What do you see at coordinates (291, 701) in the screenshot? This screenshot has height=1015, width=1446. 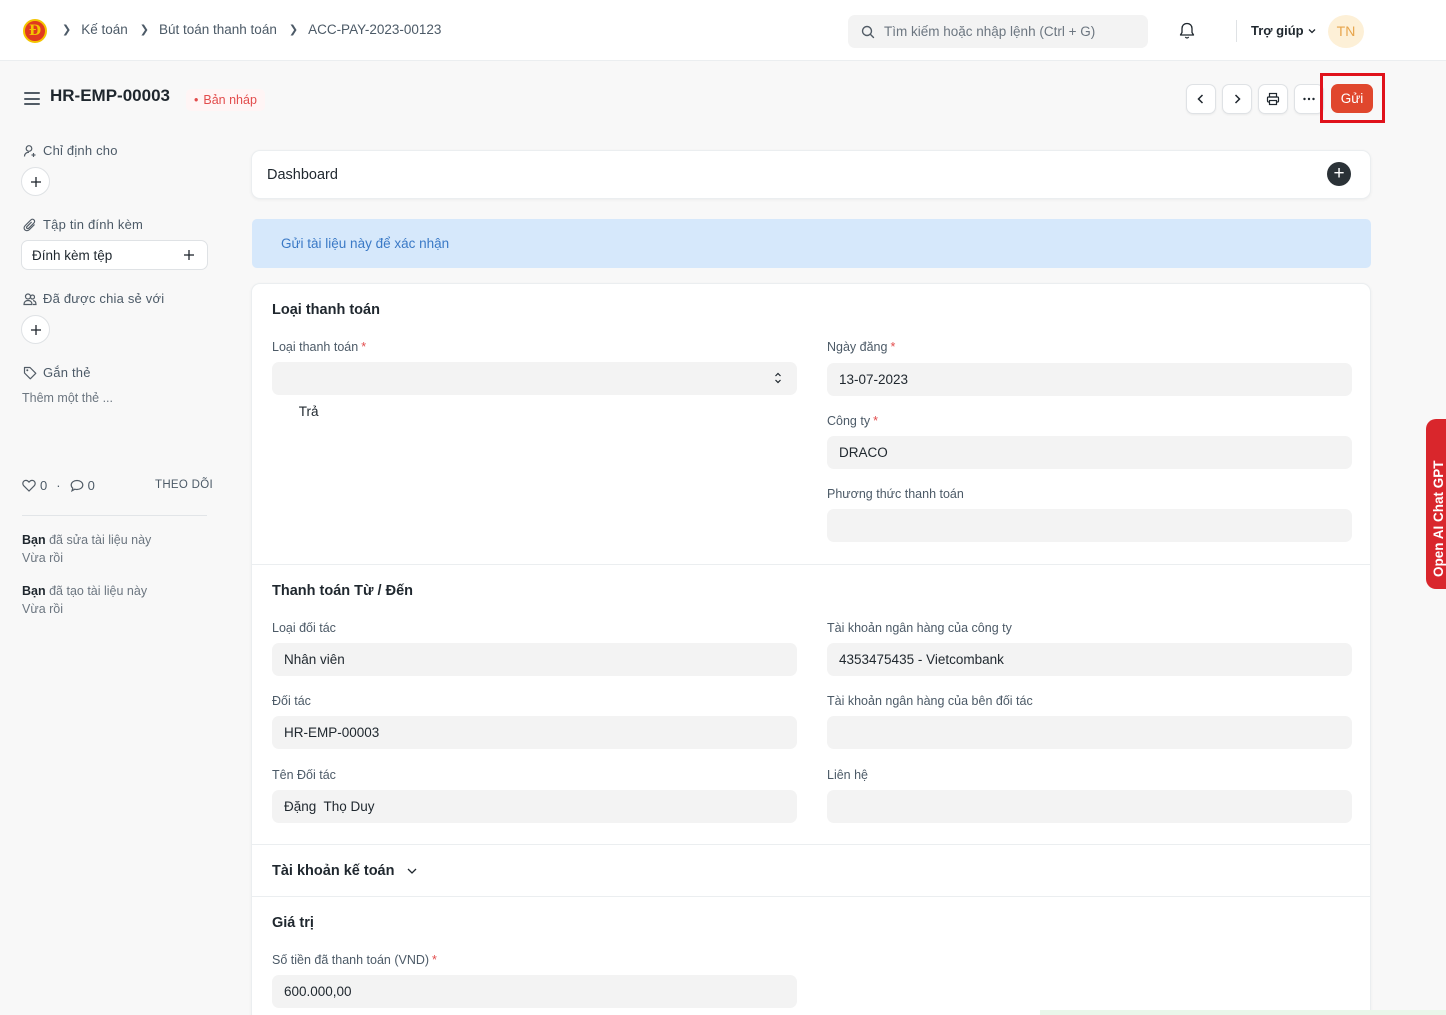 I see `party-label: Đối tác` at bounding box center [291, 701].